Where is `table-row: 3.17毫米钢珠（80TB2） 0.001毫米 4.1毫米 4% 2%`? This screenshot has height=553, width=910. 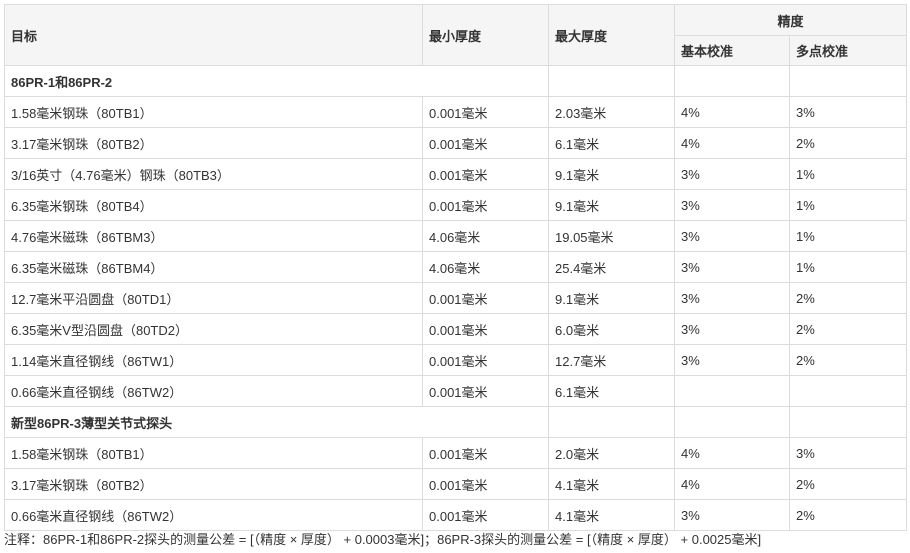 table-row: 3.17毫米钢珠（80TB2） 0.001毫米 4.1毫米 4% 2% is located at coordinates (456, 484).